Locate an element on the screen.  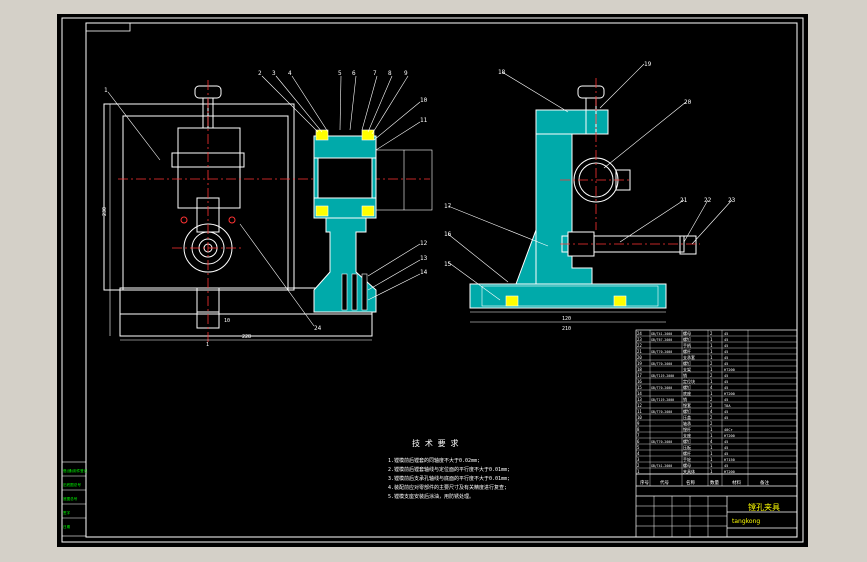
tech-requirement-item: 3.镗模前后支承孔轴线与底面的平行度不大于0.01mm; is located at coordinates (449, 478).